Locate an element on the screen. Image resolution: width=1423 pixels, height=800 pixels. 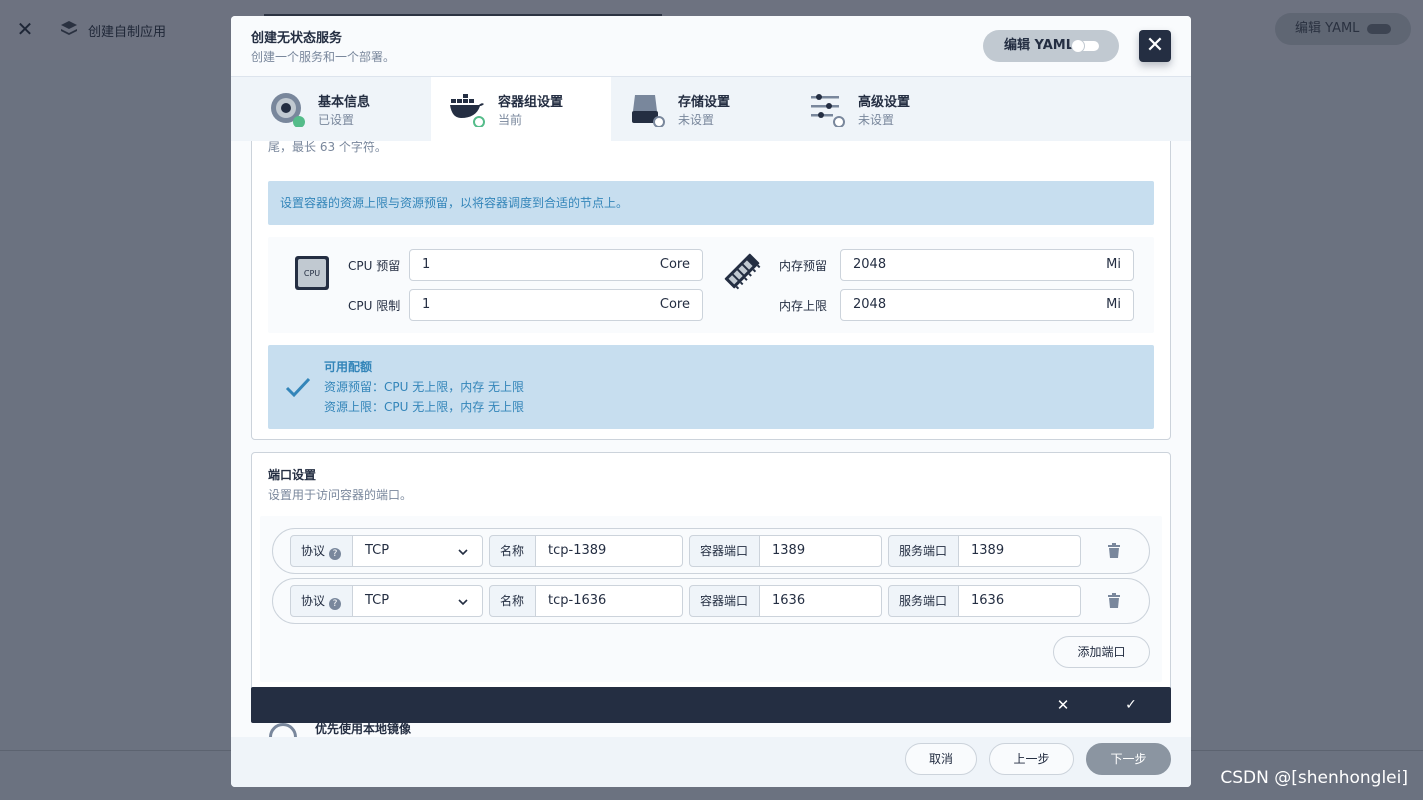
step-storage-settings: 存储设置 未设置 is located at coordinates (701, 109).